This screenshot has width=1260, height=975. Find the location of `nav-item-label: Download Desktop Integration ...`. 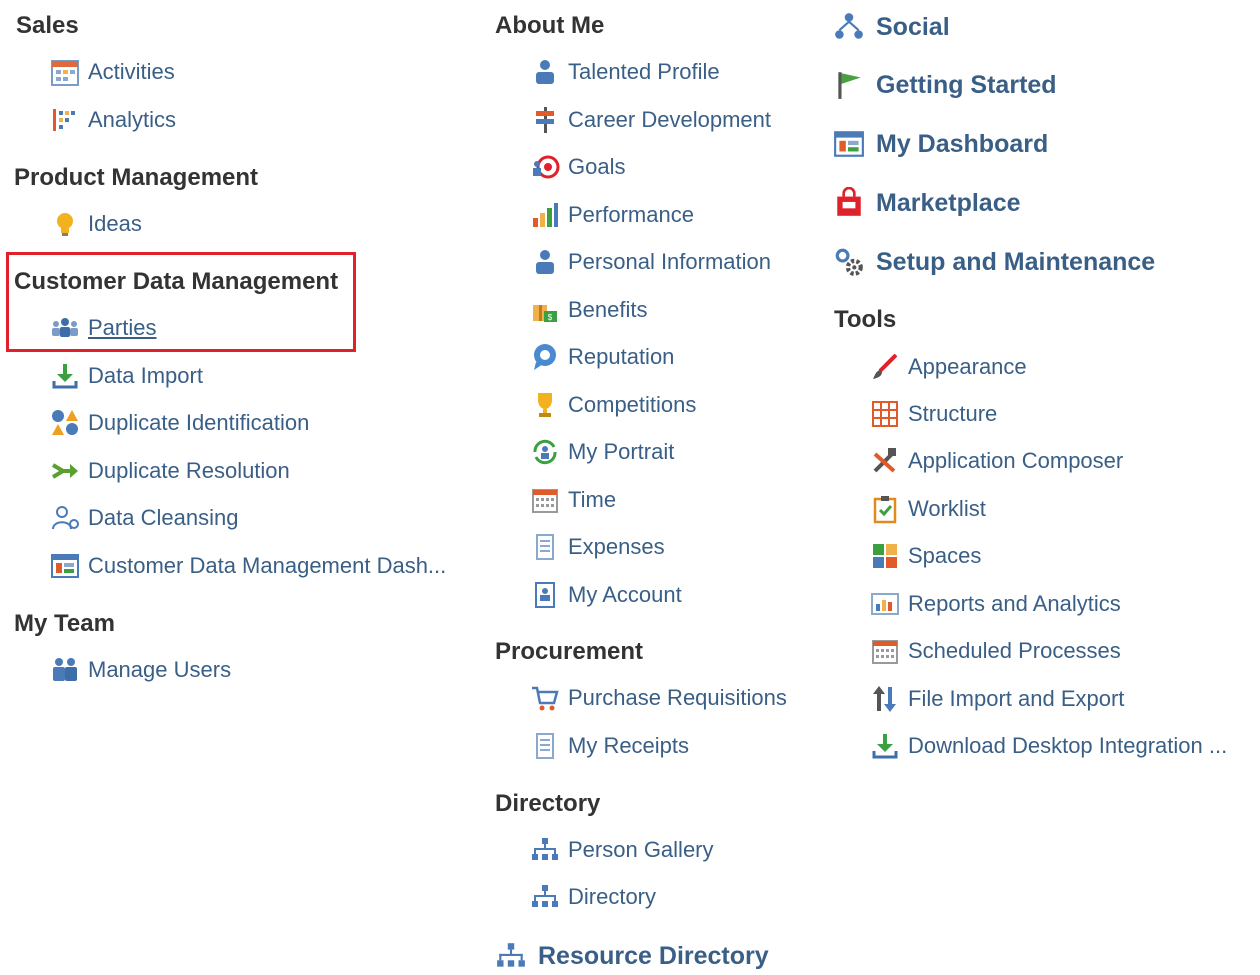

nav-item-label: Download Desktop Integration ... is located at coordinates (1068, 745).